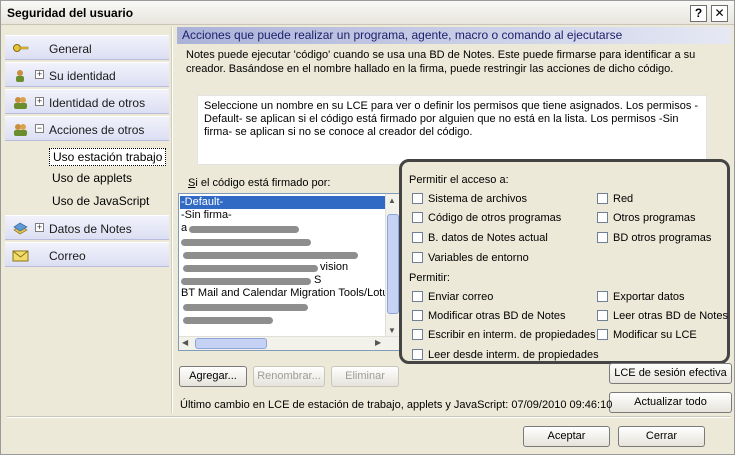 Image resolution: width=735 pixels, height=455 pixels. What do you see at coordinates (289, 343) in the screenshot?
I see `horizontal-scrollbar: ◀ ▶` at bounding box center [289, 343].